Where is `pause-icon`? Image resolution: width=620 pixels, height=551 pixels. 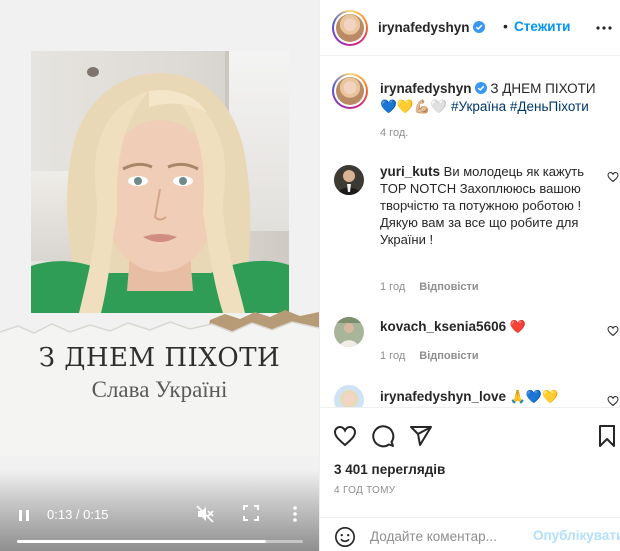
pause-icon is located at coordinates (24, 515).